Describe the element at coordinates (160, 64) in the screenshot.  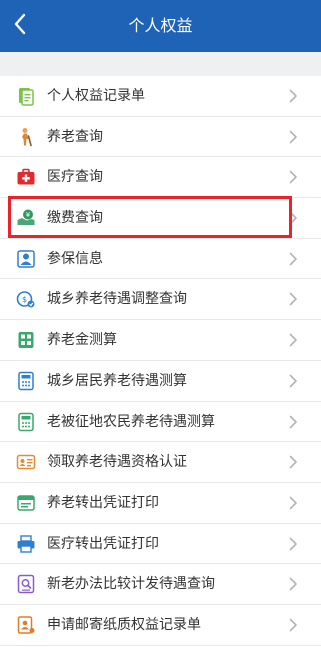
I see `section-gap` at that location.